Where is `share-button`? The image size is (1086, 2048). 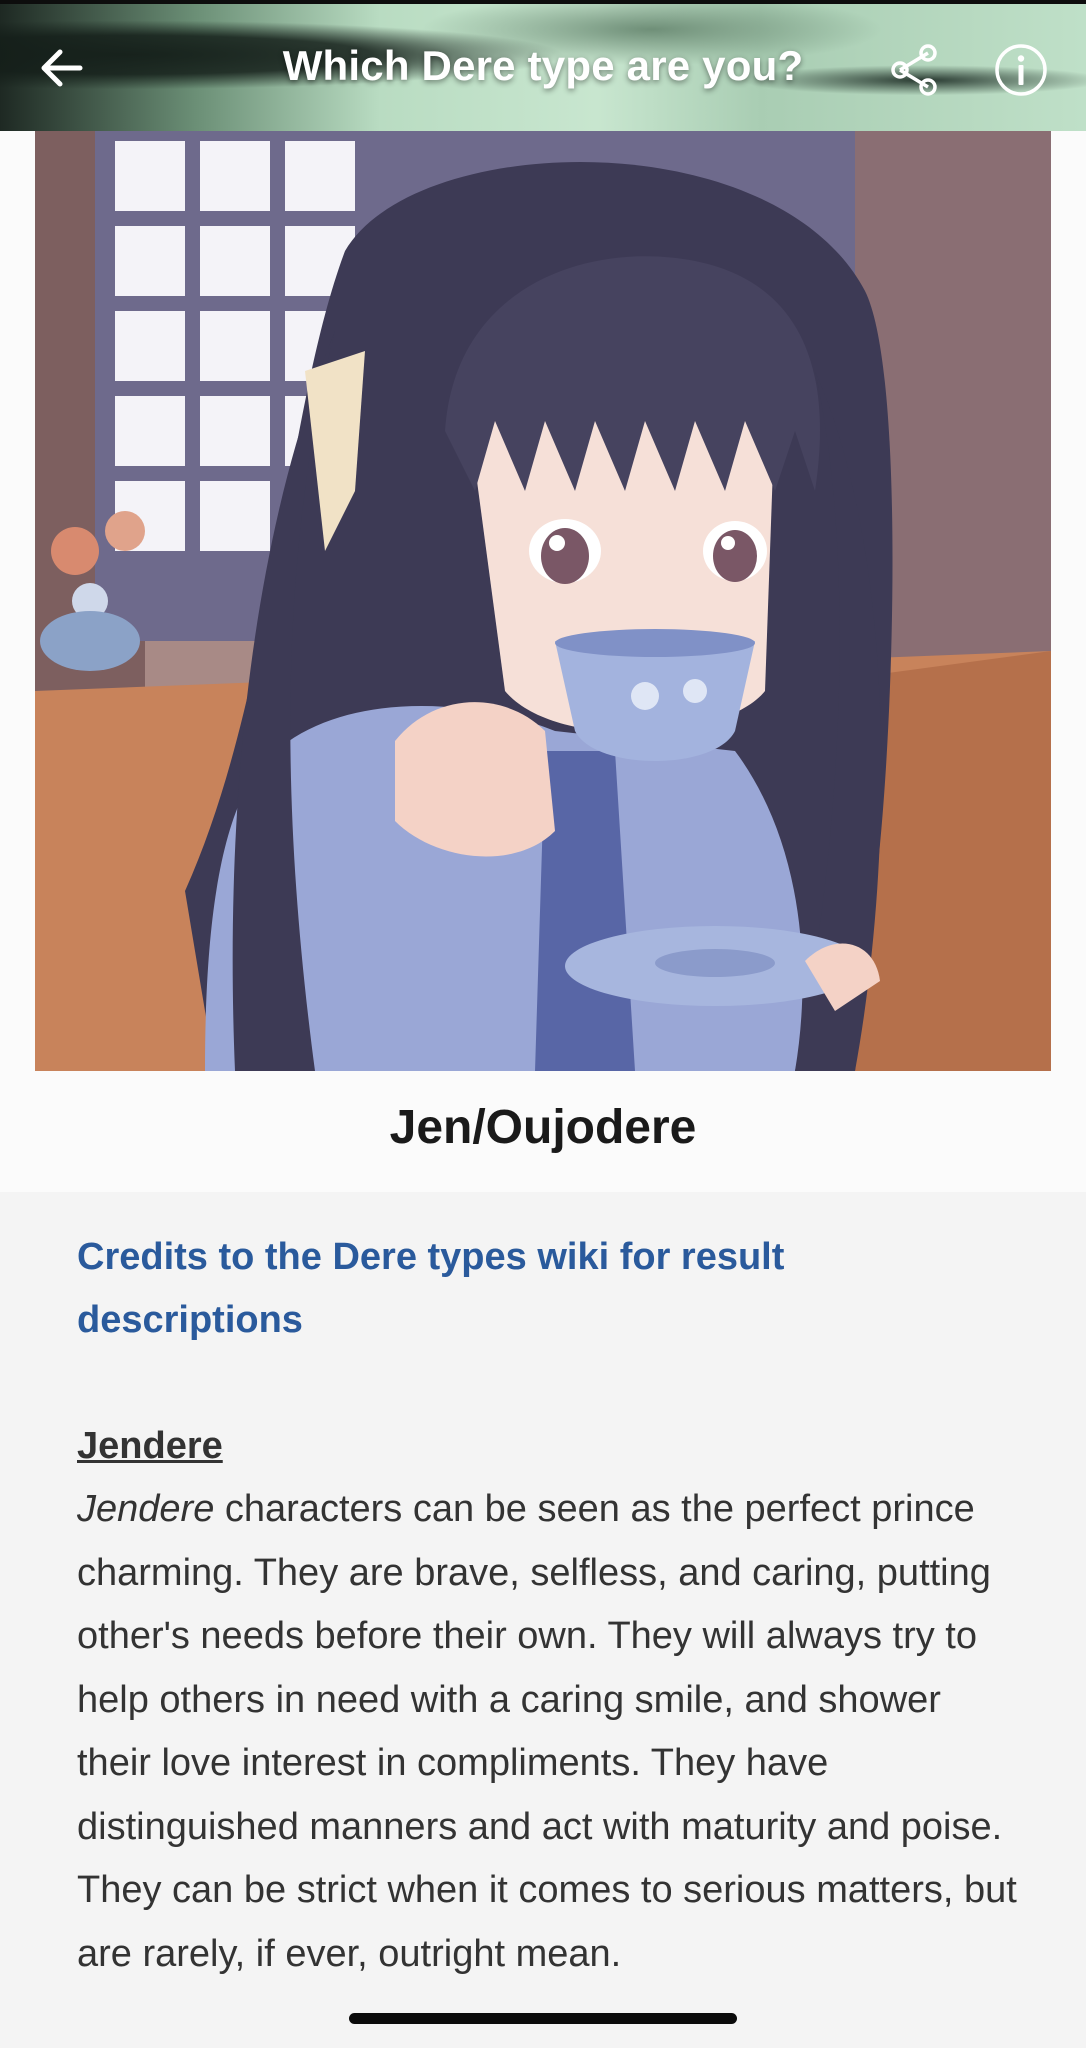 share-button is located at coordinates (914, 70).